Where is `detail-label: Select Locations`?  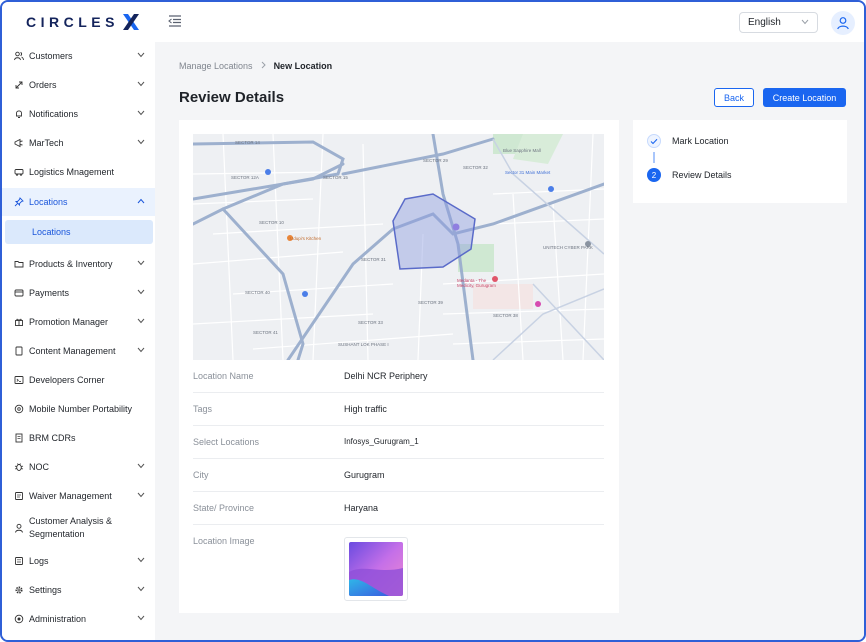
detail-label: Select Locations is located at coordinates (226, 442).